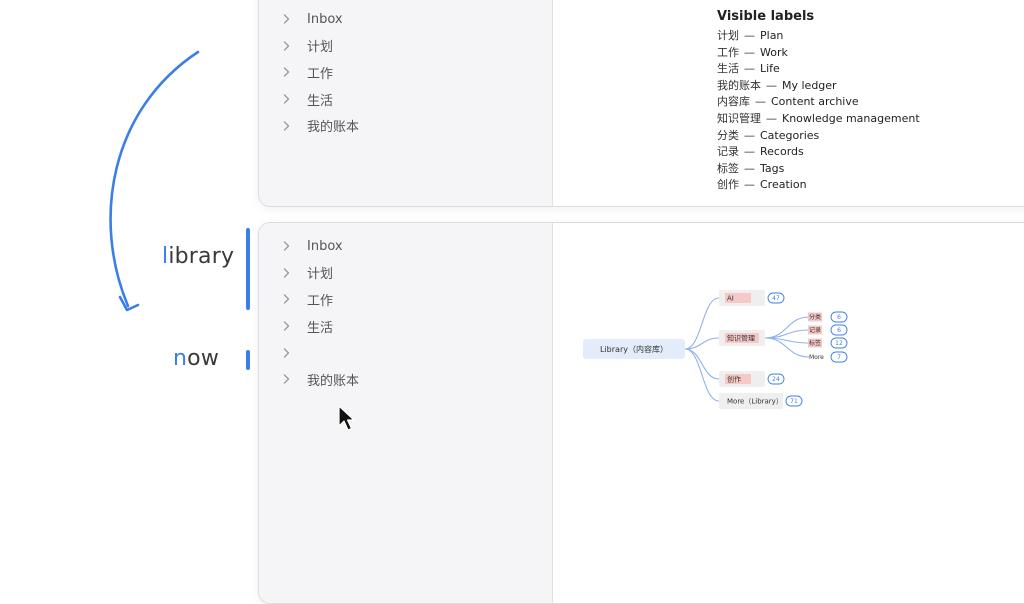  What do you see at coordinates (818, 53) in the screenshot?
I see `label-row: 工作 — Work` at bounding box center [818, 53].